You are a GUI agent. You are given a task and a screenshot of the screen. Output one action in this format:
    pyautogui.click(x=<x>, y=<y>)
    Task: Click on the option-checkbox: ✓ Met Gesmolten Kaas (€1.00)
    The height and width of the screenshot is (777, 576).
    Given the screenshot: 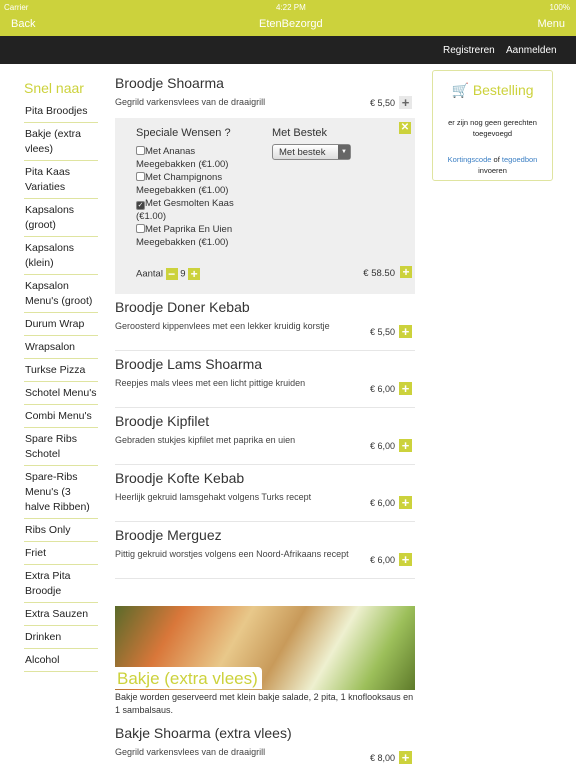 What is the action you would take?
    pyautogui.click(x=191, y=210)
    